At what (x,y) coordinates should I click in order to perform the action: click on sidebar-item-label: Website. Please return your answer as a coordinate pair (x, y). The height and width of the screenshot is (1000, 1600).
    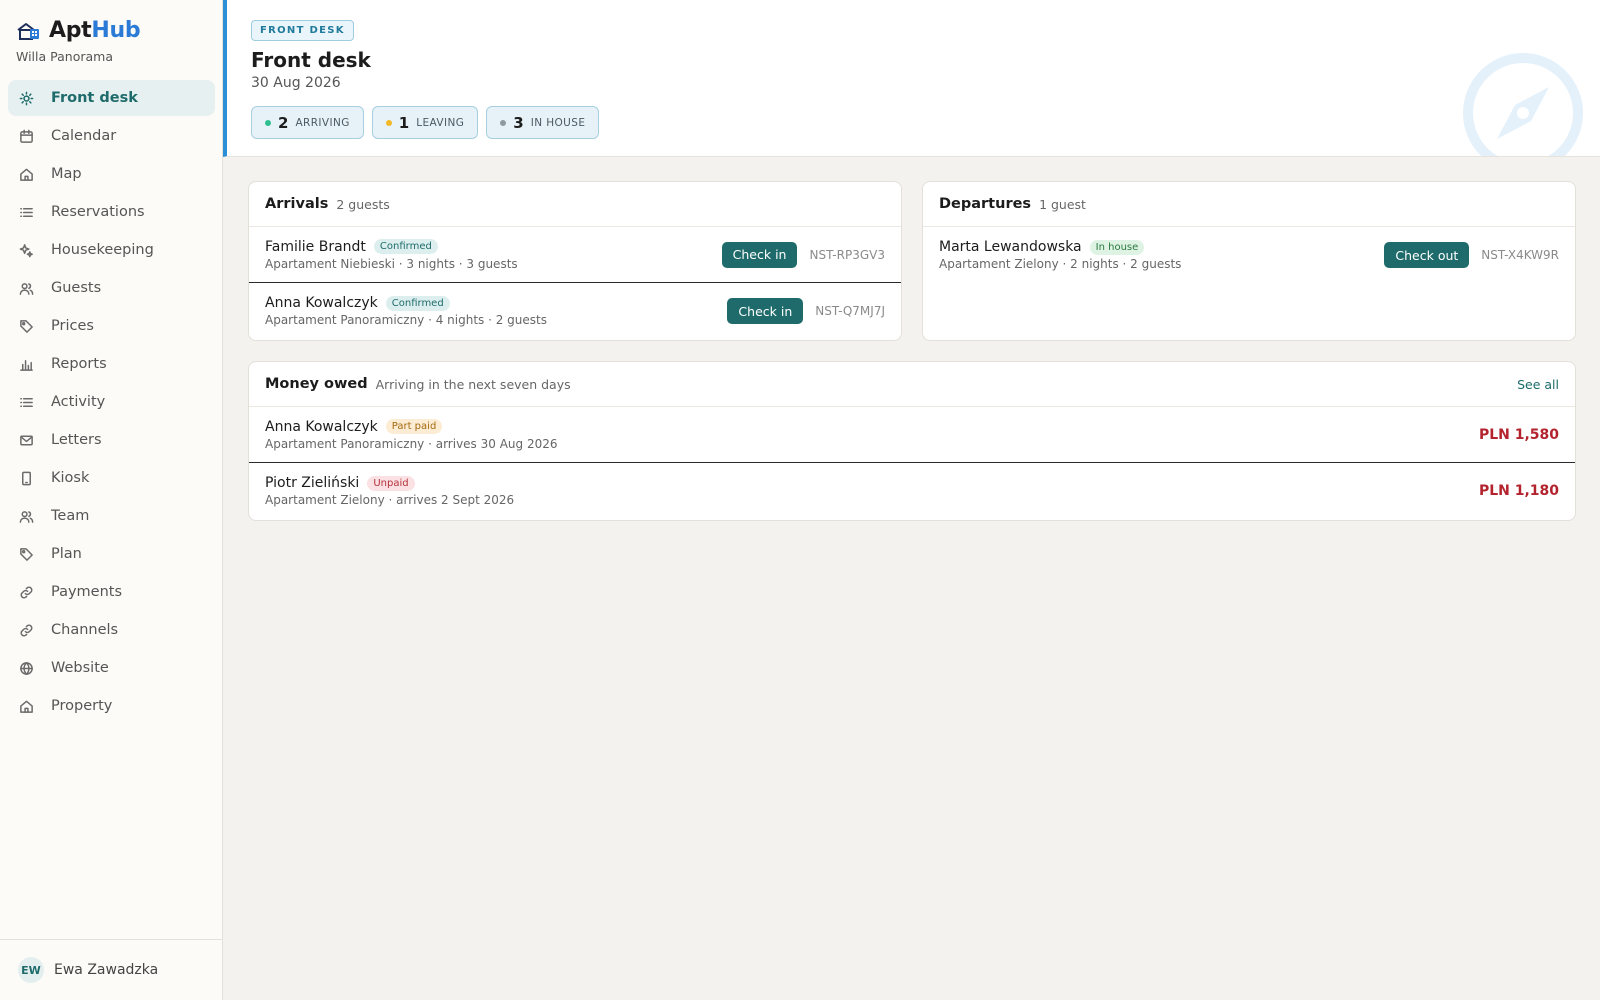
    Looking at the image, I should click on (80, 668).